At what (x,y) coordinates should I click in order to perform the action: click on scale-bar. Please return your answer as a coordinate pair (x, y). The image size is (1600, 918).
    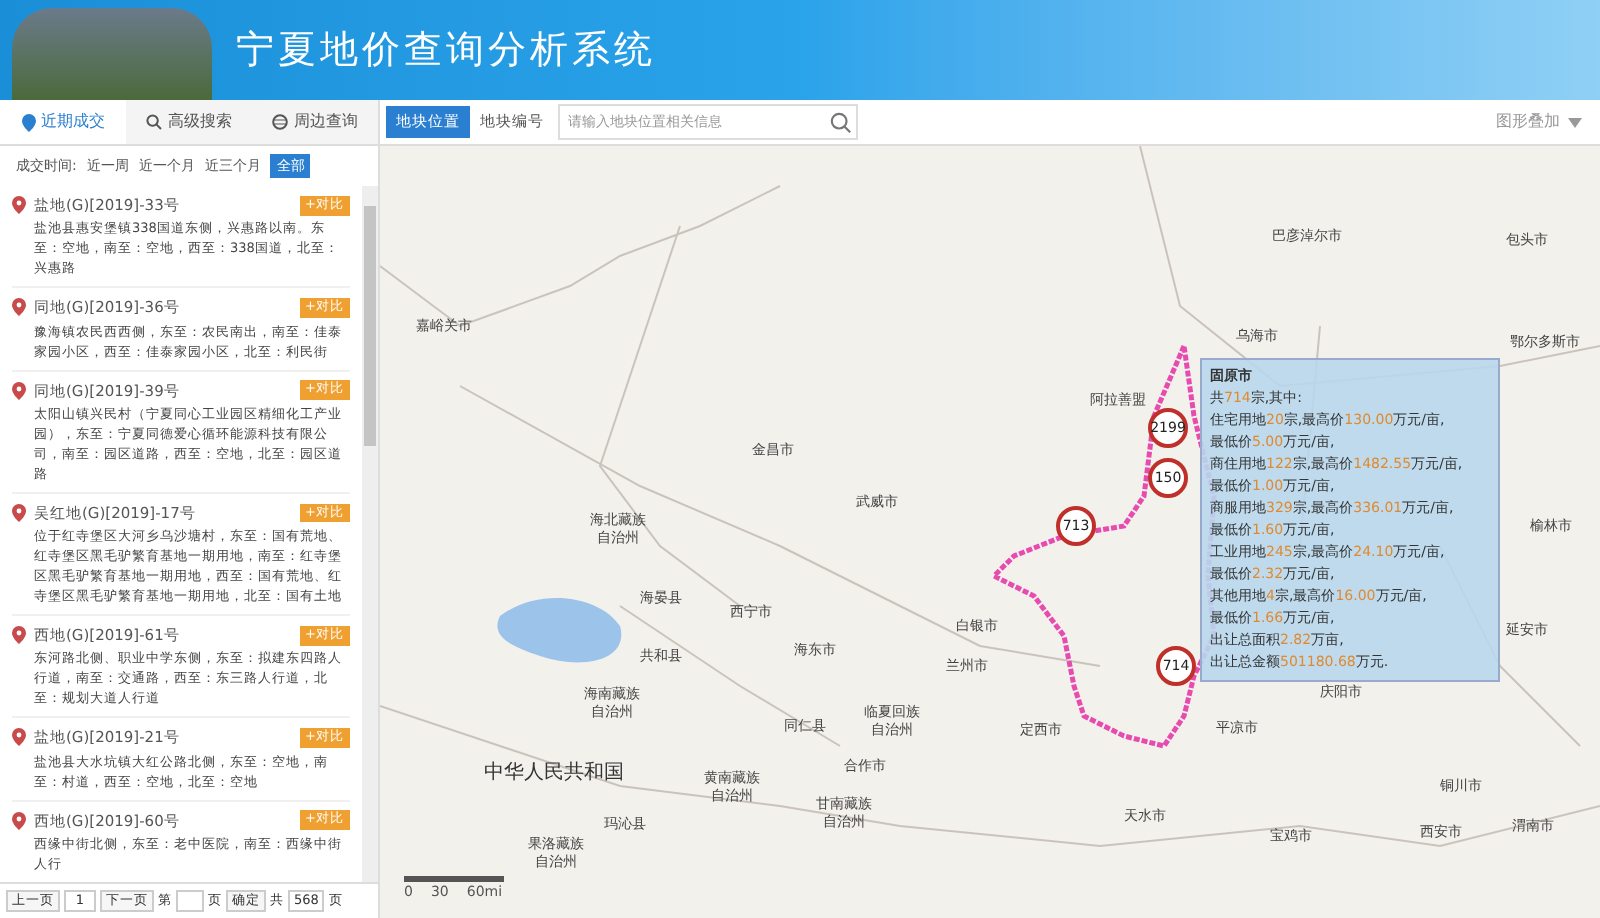
    Looking at the image, I should click on (454, 878).